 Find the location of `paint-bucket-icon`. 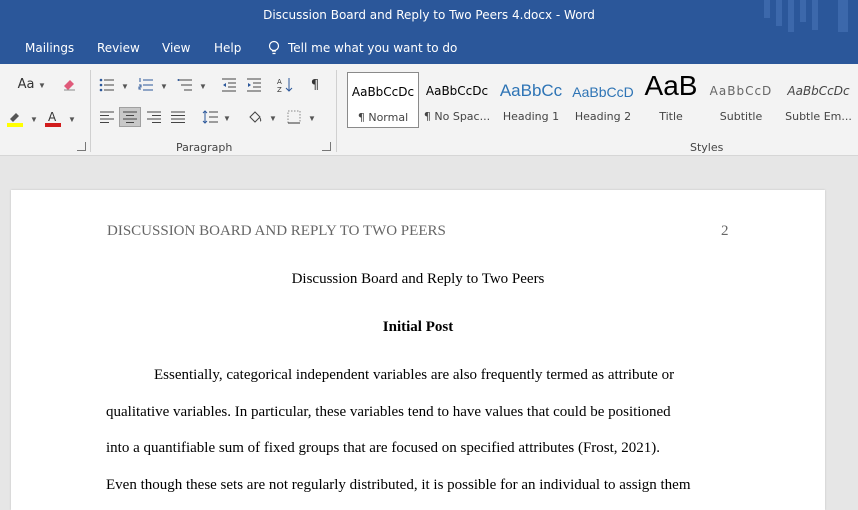

paint-bucket-icon is located at coordinates (255, 117).